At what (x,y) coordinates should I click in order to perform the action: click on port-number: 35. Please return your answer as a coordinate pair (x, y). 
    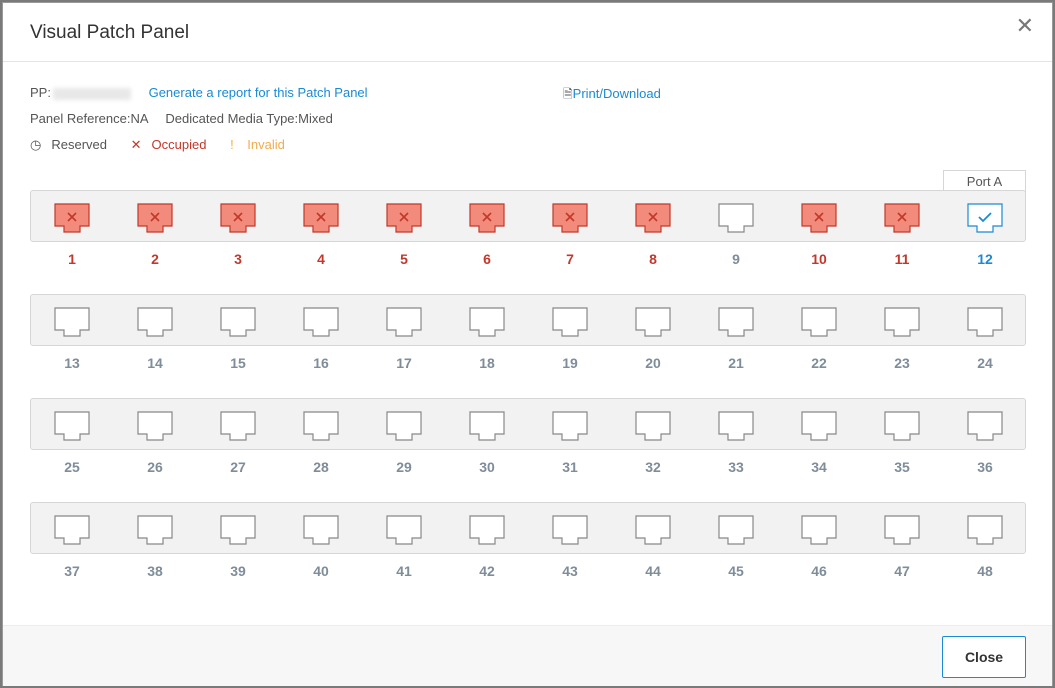
    Looking at the image, I should click on (902, 467).